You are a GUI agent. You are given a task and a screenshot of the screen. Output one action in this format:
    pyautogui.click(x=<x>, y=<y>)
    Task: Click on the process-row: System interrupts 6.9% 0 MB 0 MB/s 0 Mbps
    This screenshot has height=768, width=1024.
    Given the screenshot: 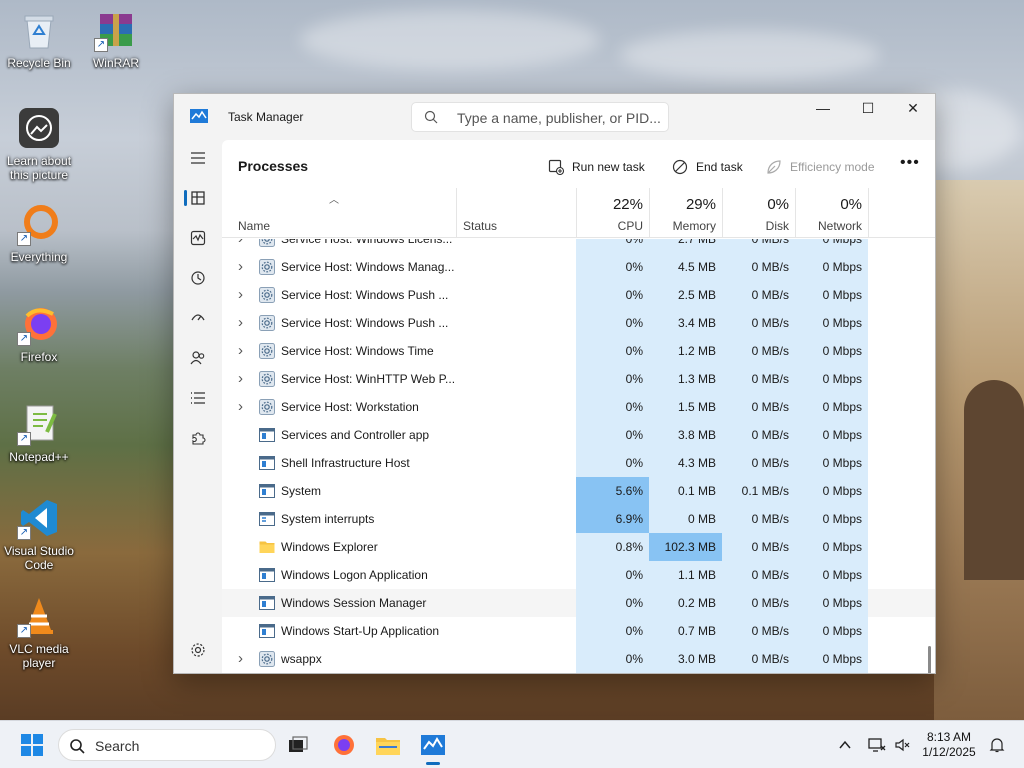 What is the action you would take?
    pyautogui.click(x=578, y=519)
    